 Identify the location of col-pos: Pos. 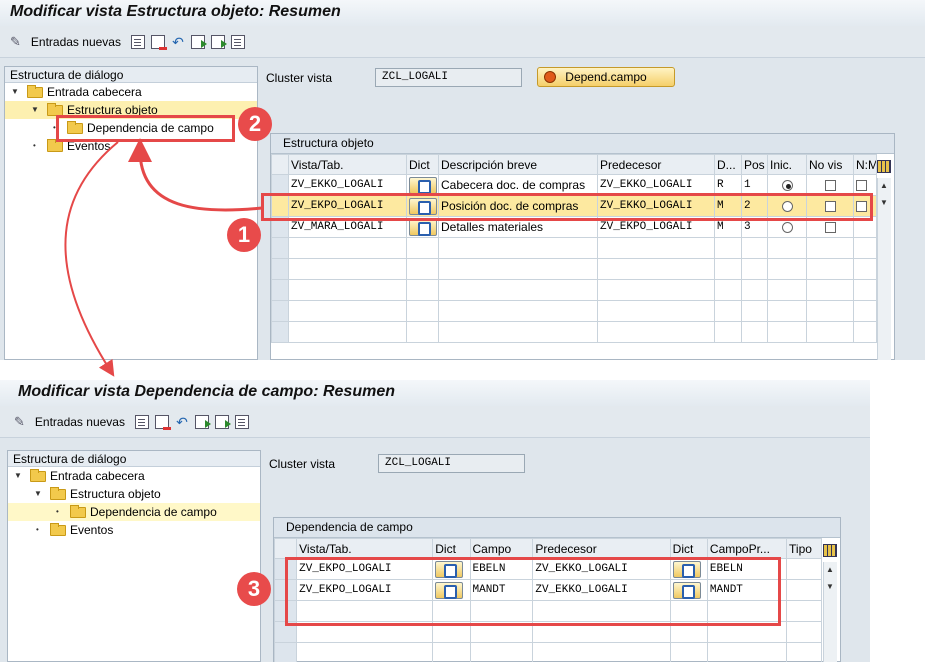
(754, 164).